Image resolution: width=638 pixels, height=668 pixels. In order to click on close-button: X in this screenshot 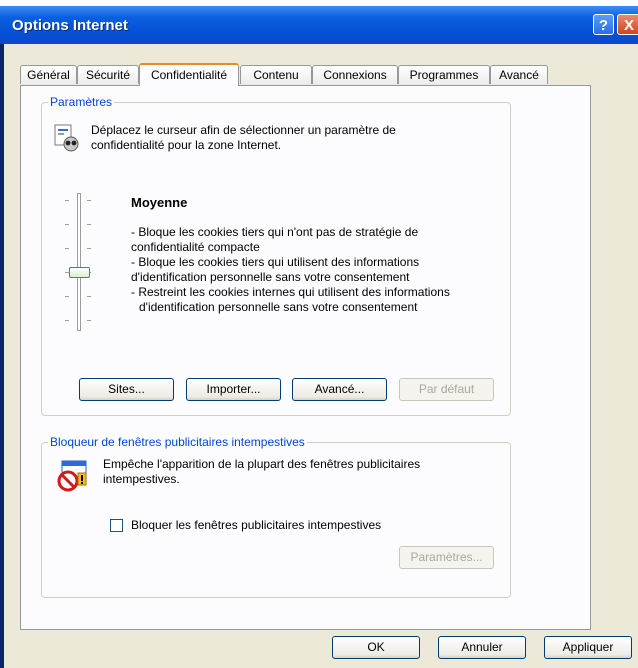, I will do `click(627, 24)`.